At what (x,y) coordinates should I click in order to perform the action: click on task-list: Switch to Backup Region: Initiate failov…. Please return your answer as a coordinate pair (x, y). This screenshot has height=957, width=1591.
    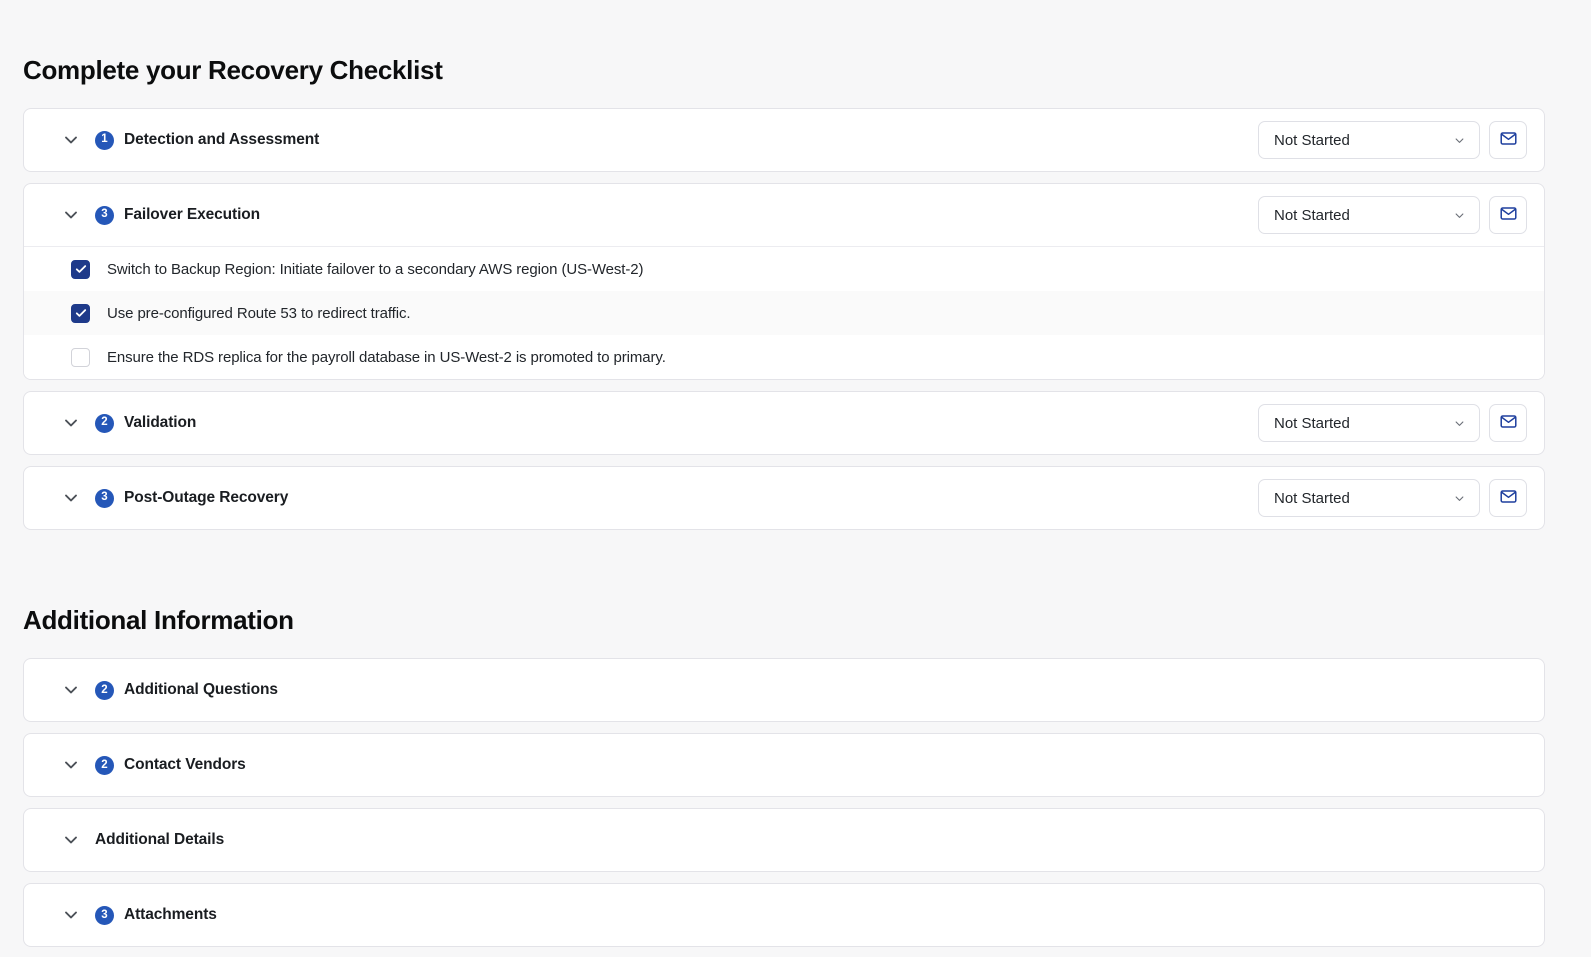
    Looking at the image, I should click on (784, 313).